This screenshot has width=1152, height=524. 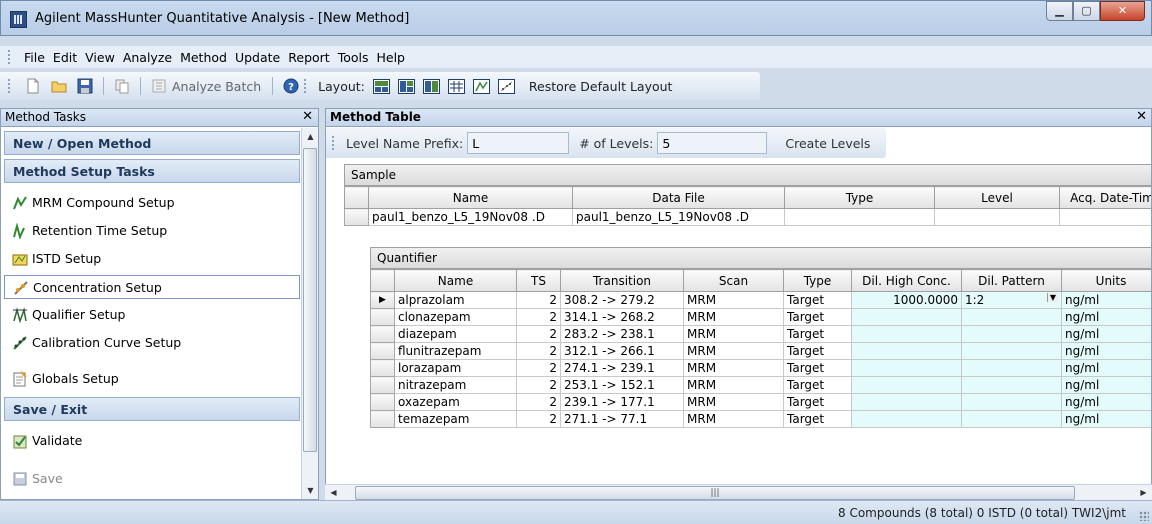 I want to click on help-icon: ?, so click(x=291, y=86).